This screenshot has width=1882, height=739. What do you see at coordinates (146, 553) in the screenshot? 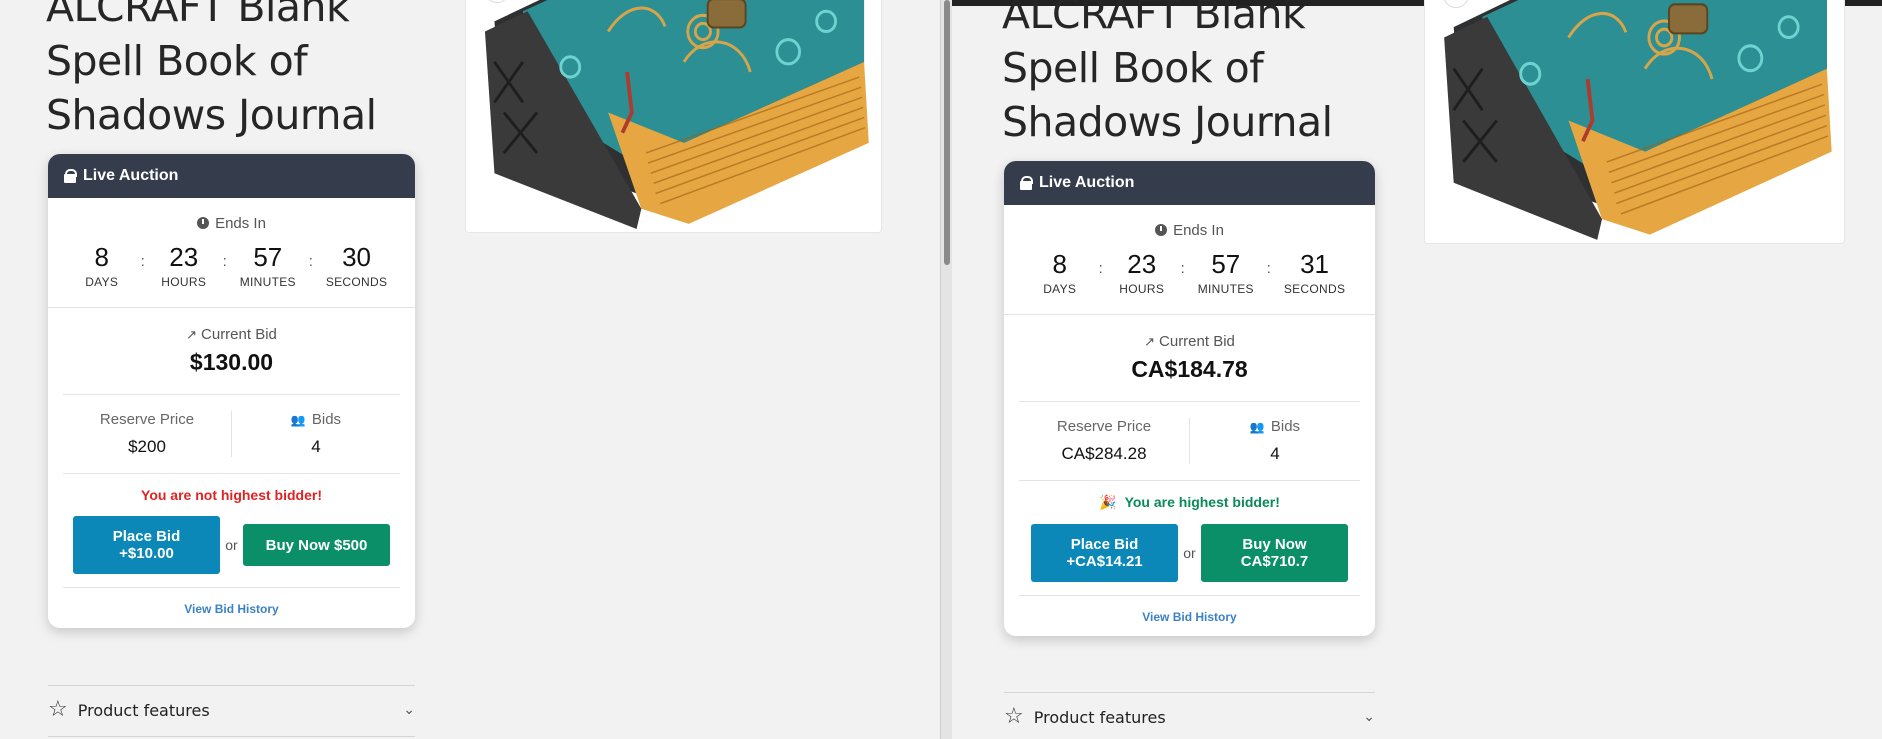
I see `place-bid-increment: +$10.00` at bounding box center [146, 553].